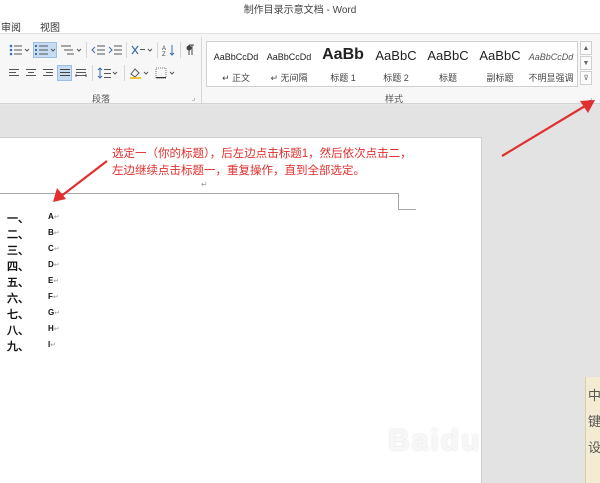  What do you see at coordinates (83, 179) in the screenshot?
I see `arrow-to-list-icon` at bounding box center [83, 179].